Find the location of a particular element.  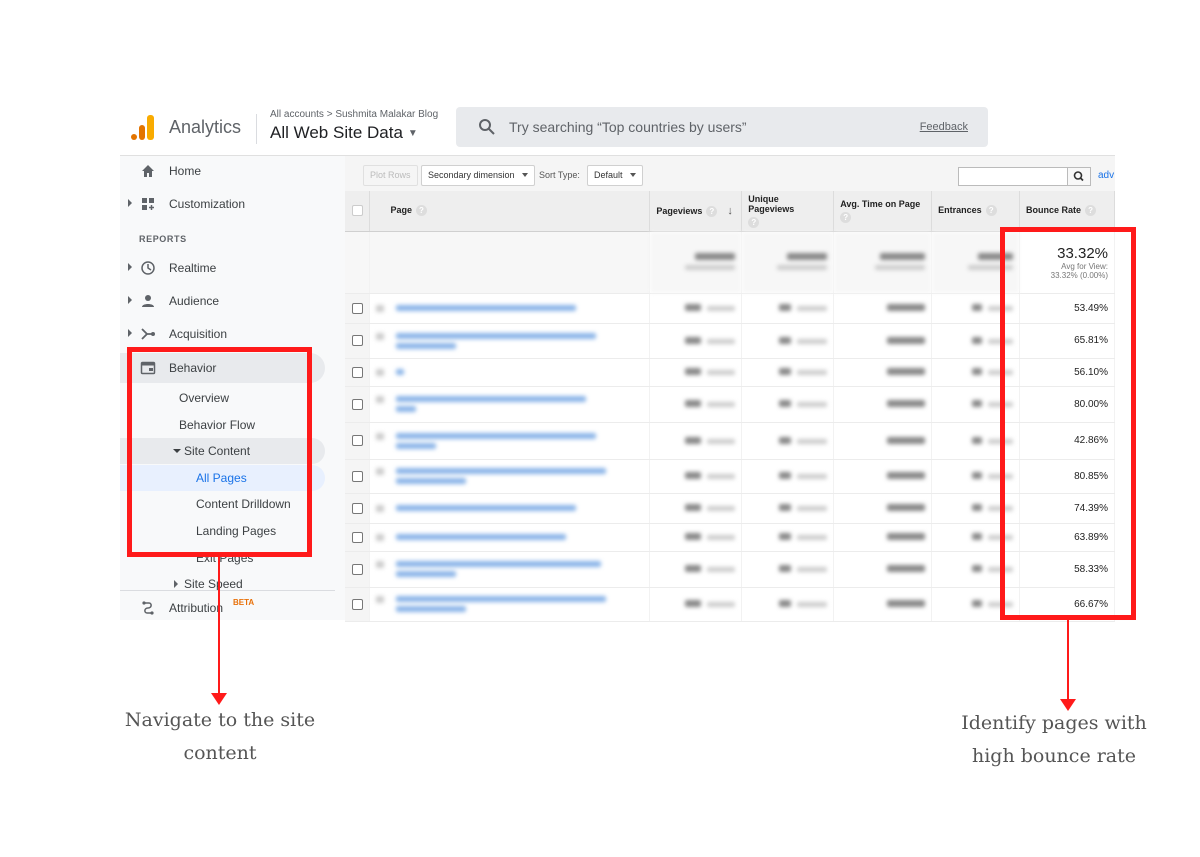

arrow-line-left is located at coordinates (219, 626).